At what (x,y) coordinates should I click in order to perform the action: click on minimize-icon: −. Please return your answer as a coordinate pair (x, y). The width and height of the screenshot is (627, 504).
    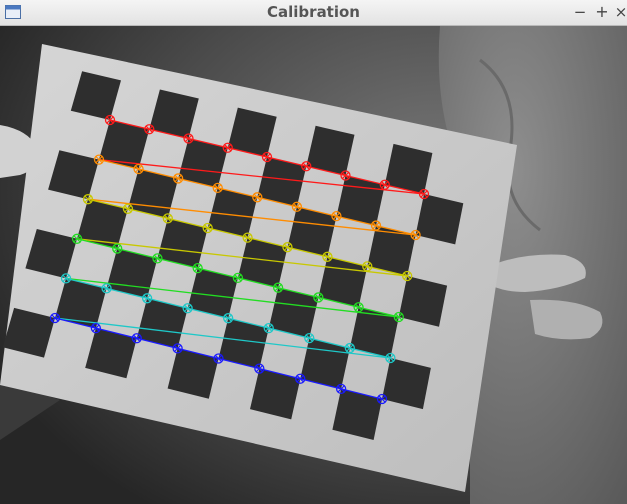
    Looking at the image, I should click on (580, 12).